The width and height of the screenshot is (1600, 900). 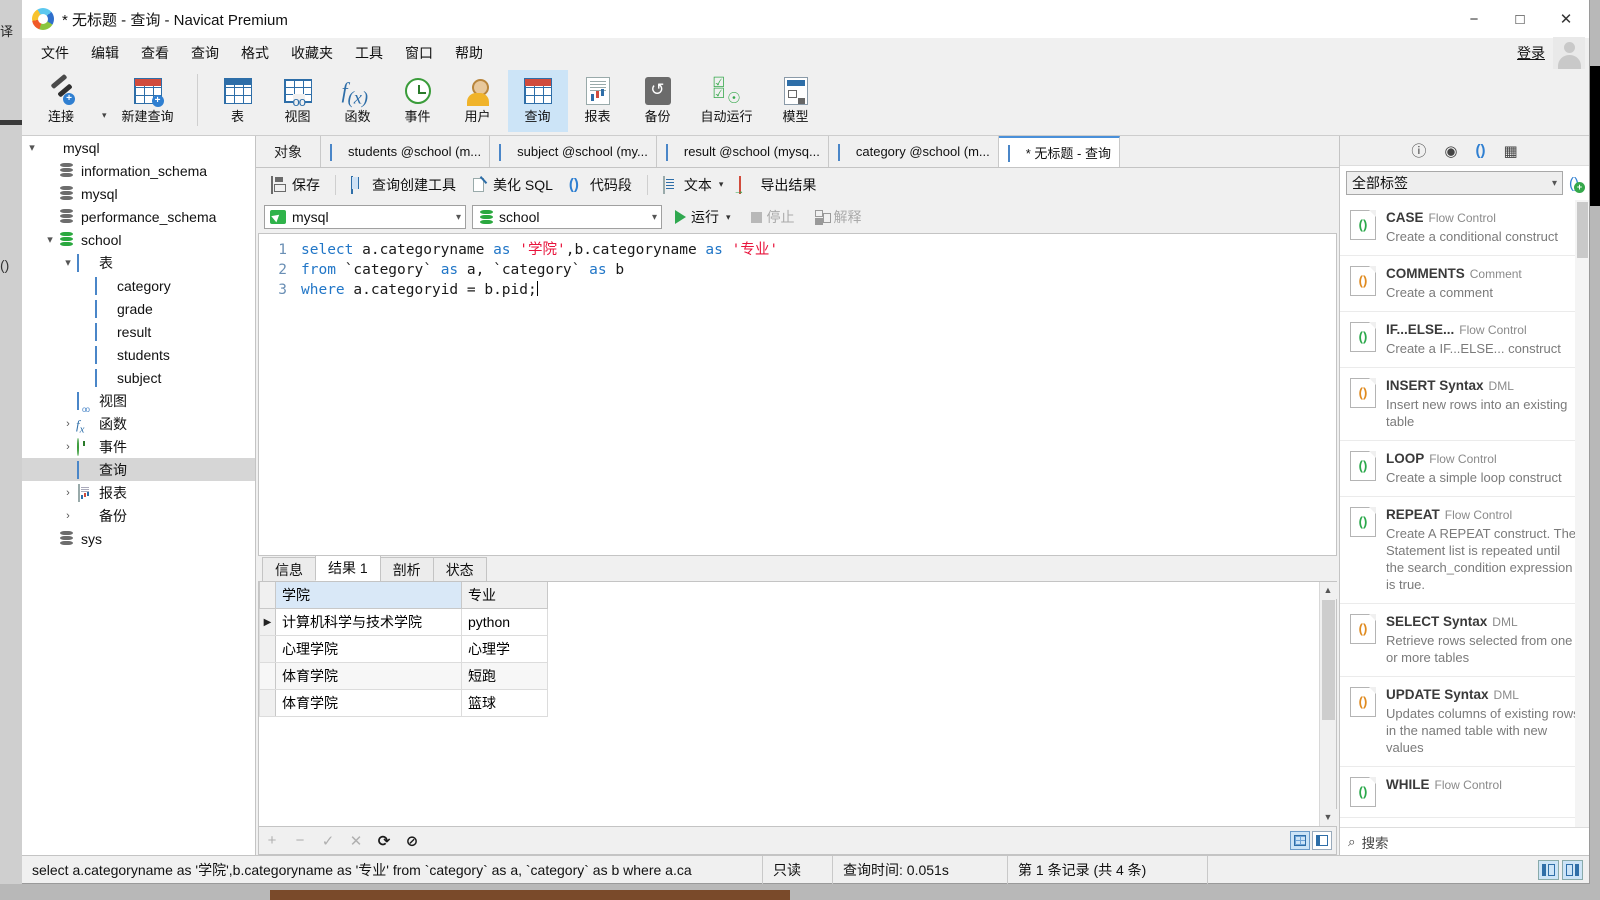 What do you see at coordinates (598, 101) in the screenshot?
I see `toolbar-report: 报表` at bounding box center [598, 101].